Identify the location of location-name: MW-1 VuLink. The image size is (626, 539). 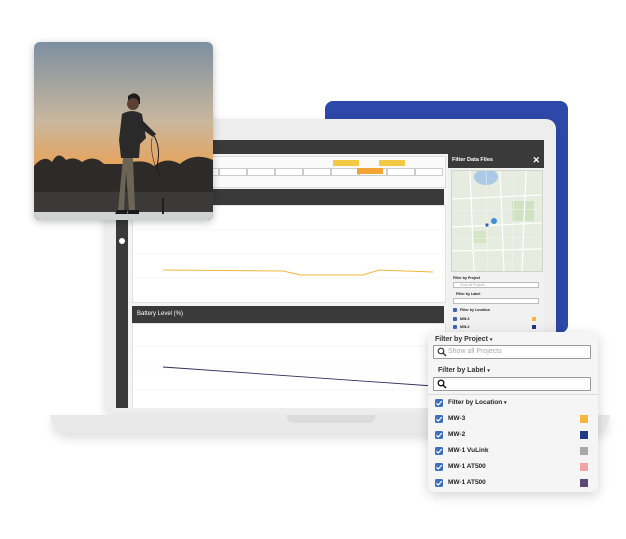
(468, 450).